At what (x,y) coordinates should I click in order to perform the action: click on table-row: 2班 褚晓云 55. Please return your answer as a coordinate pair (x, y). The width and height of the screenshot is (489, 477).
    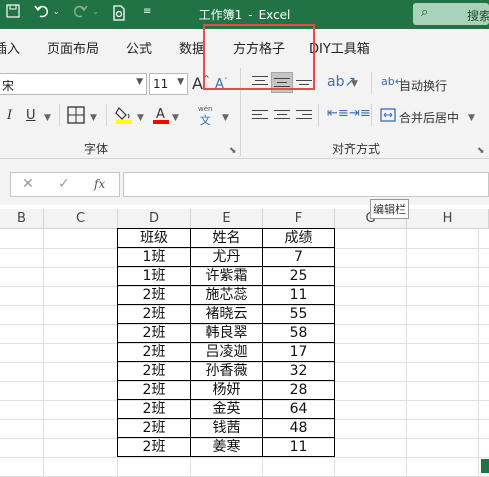
    Looking at the image, I should click on (226, 314).